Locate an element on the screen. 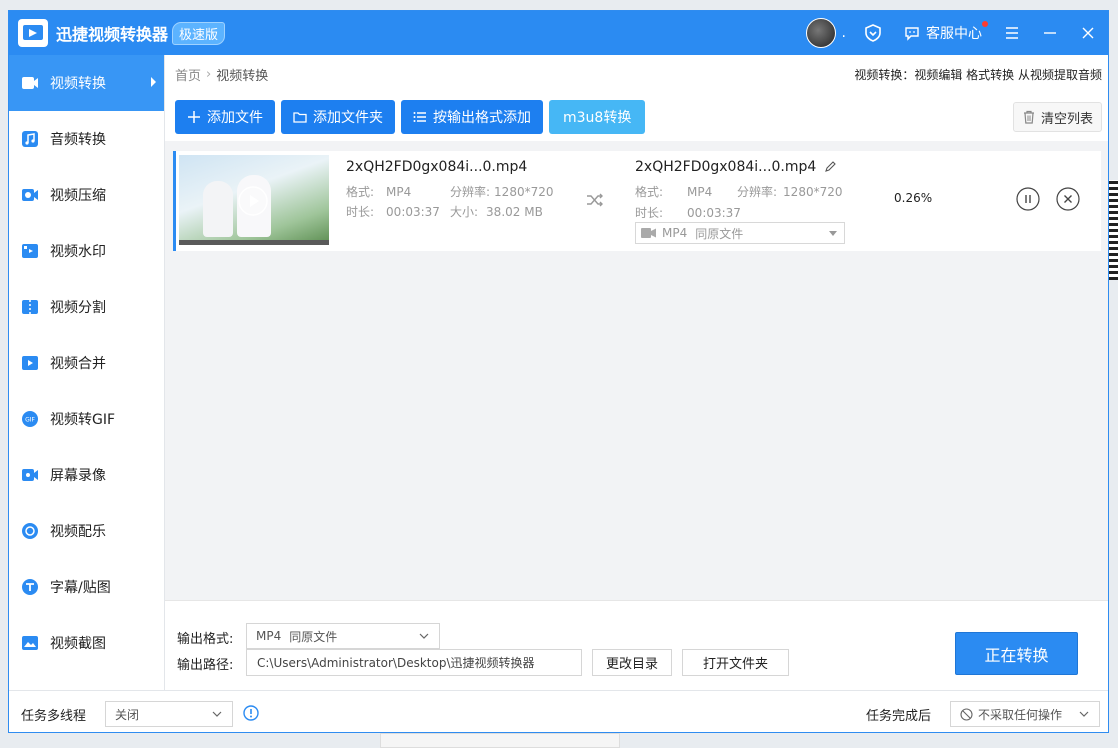  after-task-label: 任务完成后 is located at coordinates (899, 716).